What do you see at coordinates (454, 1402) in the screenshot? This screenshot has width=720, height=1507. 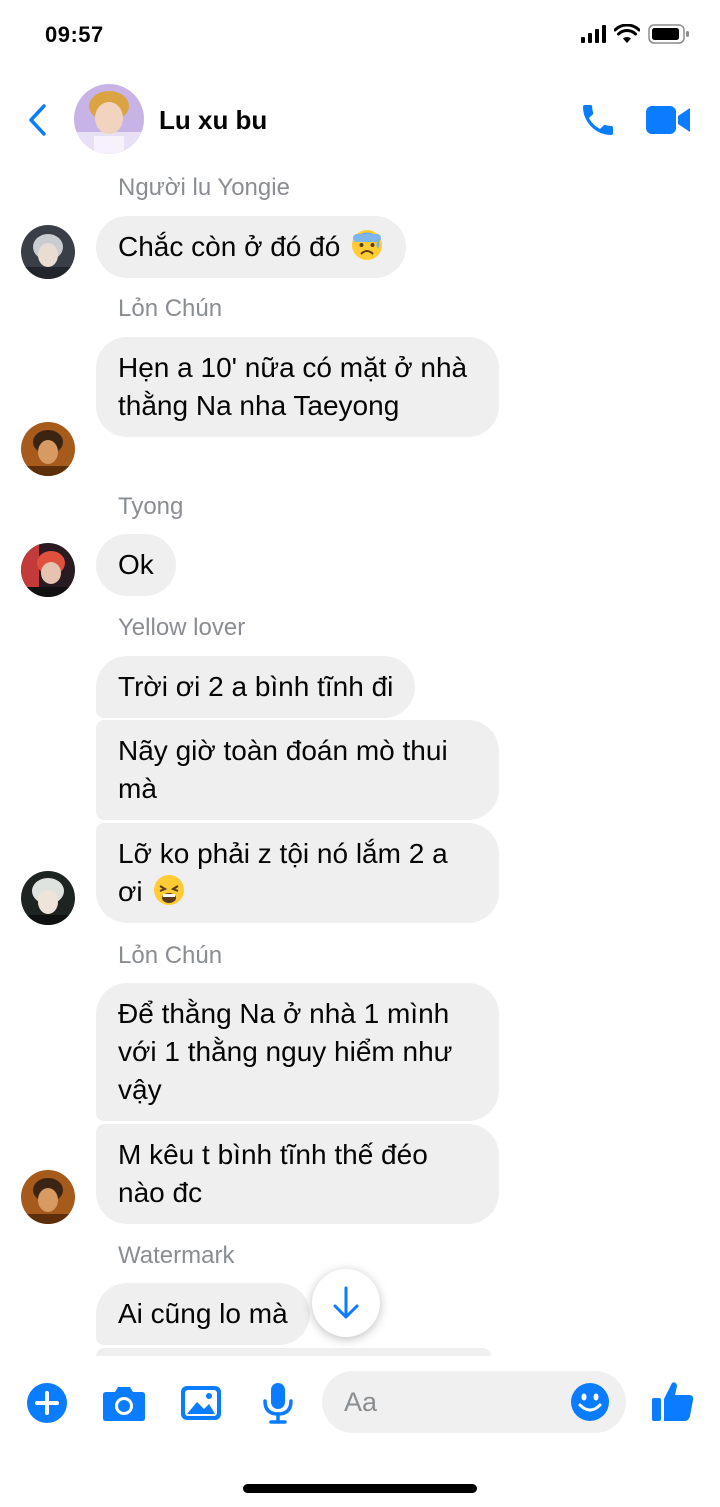 I see `message-input` at bounding box center [454, 1402].